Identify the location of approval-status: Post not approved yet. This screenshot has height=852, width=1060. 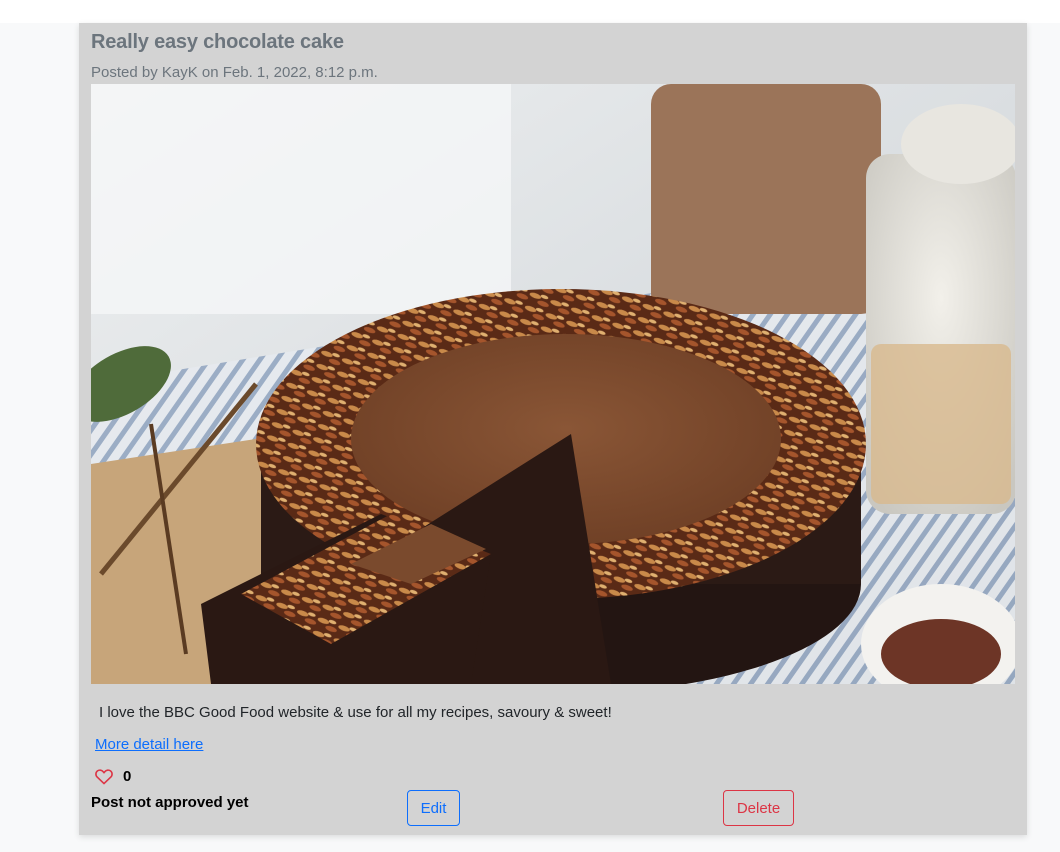
(170, 802).